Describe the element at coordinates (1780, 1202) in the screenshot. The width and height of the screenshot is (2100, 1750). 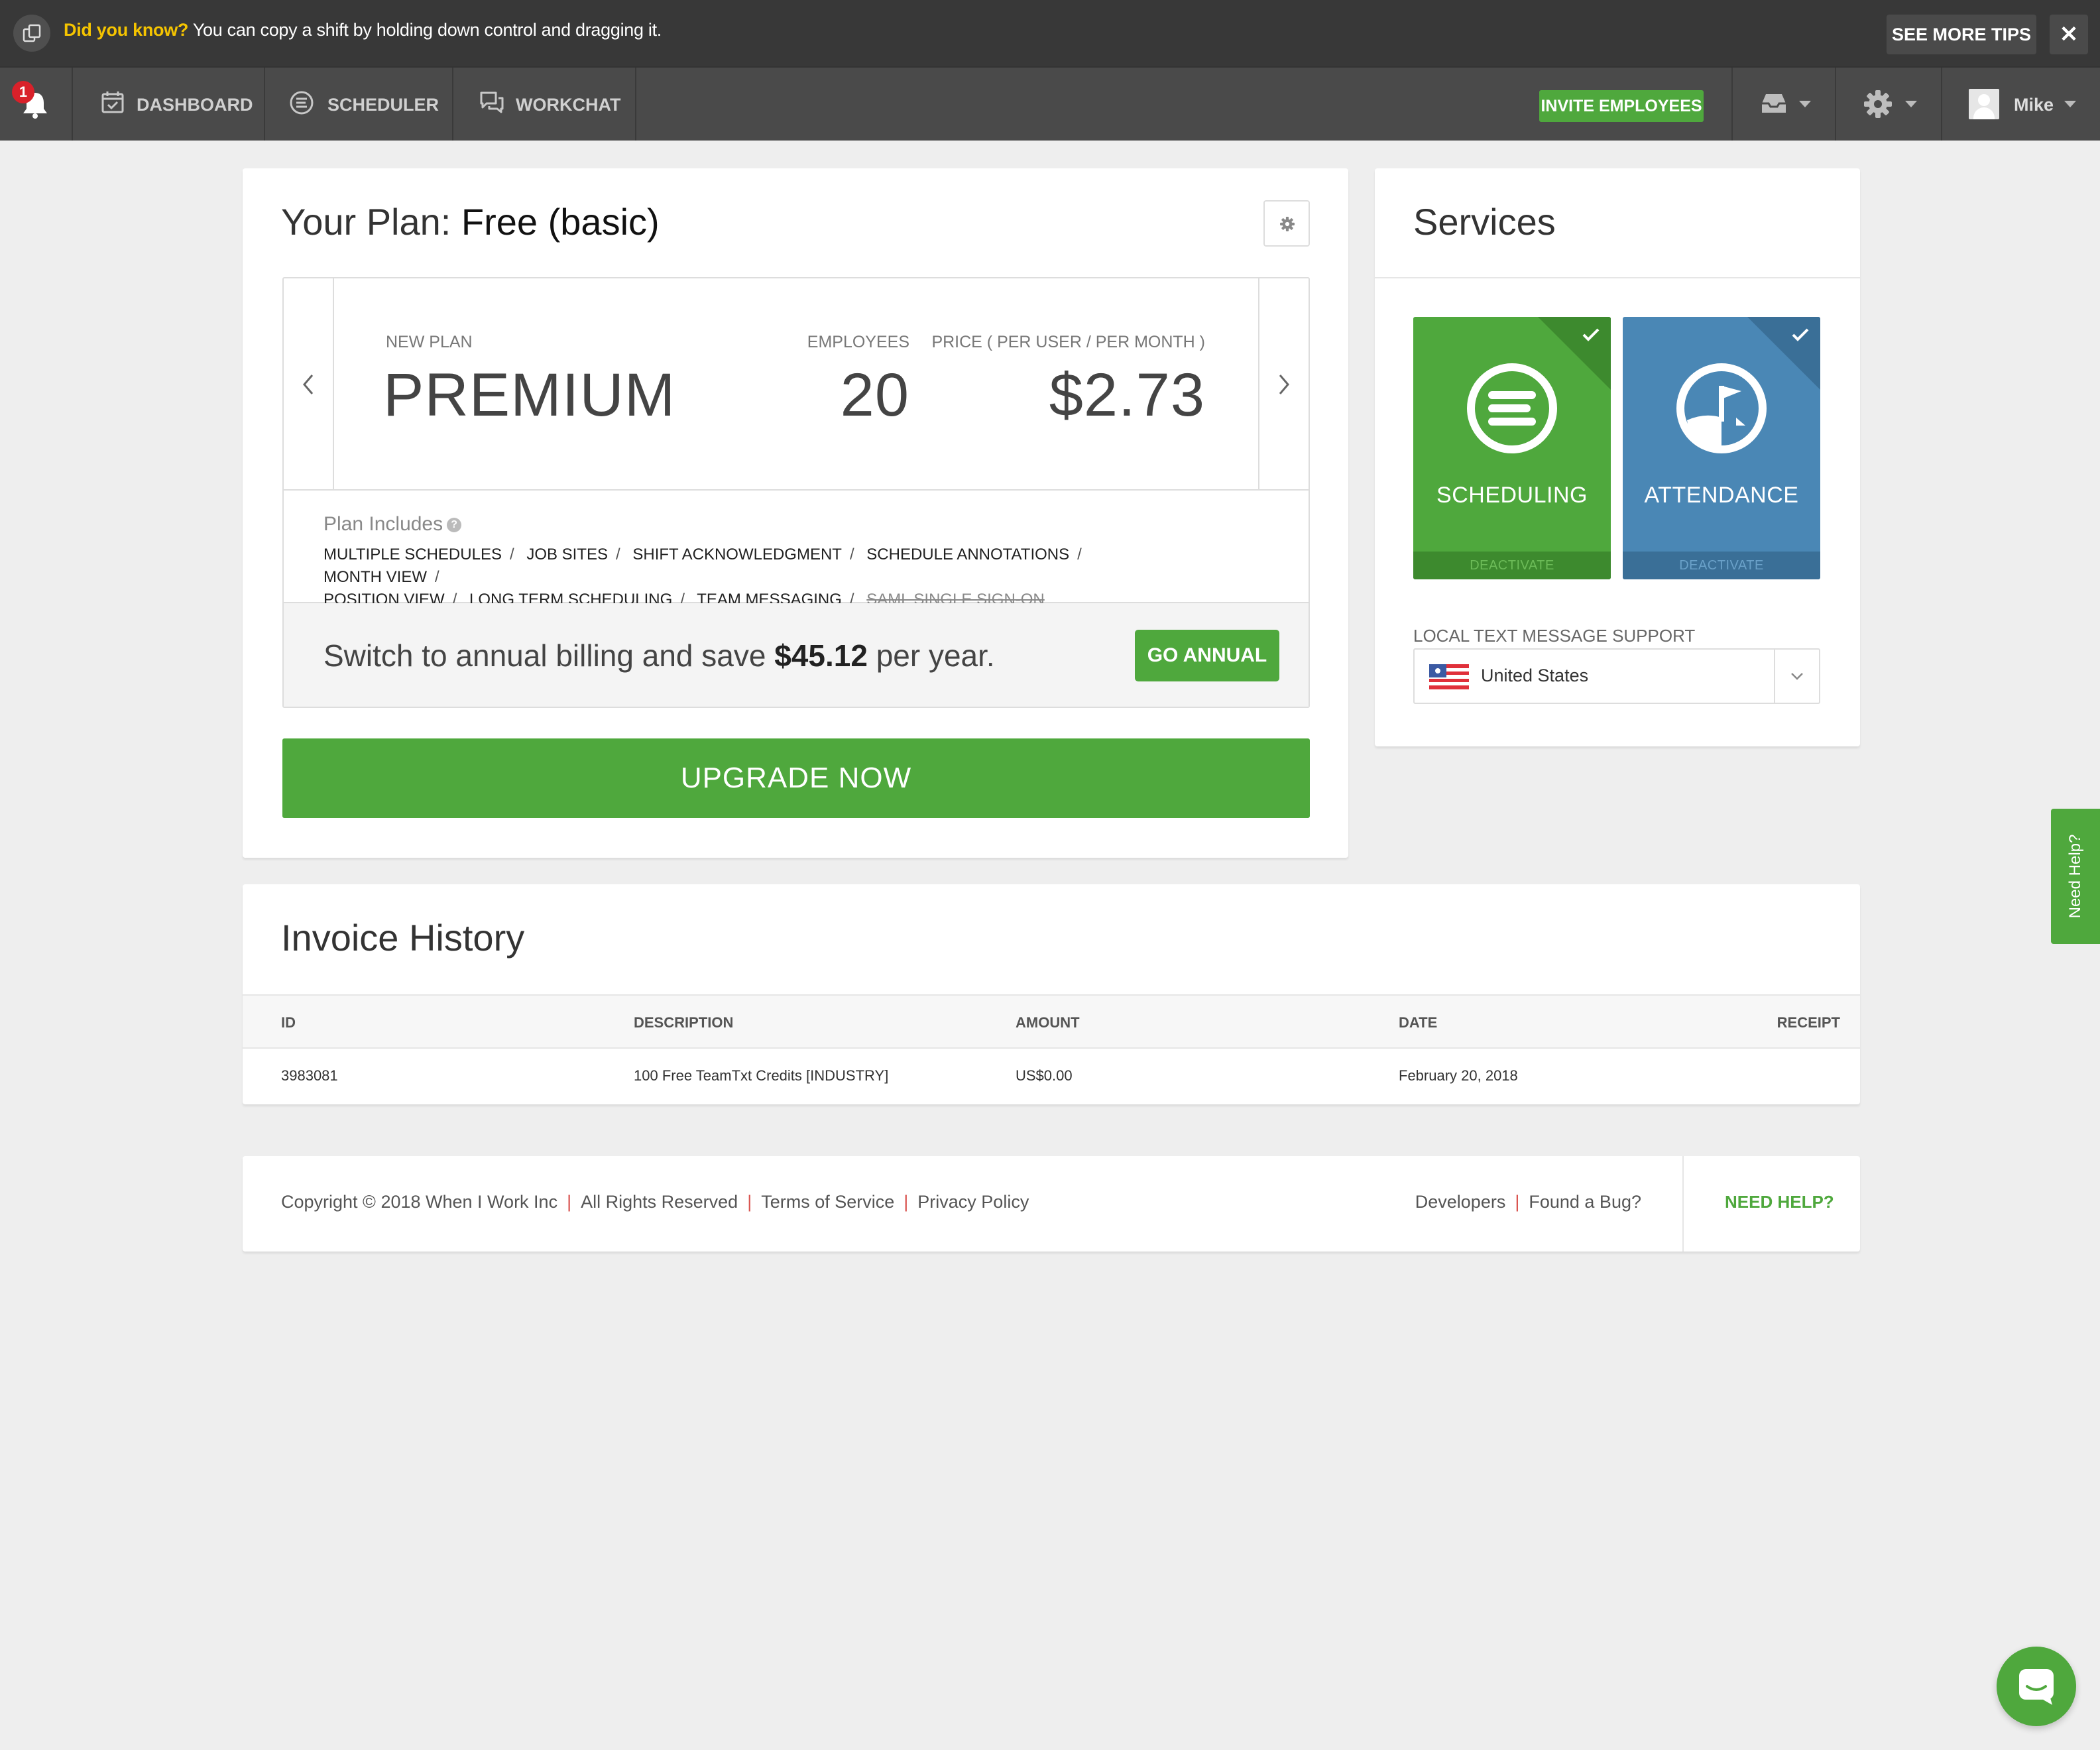
I see `footer-need-help-link: NEED HELP?` at that location.